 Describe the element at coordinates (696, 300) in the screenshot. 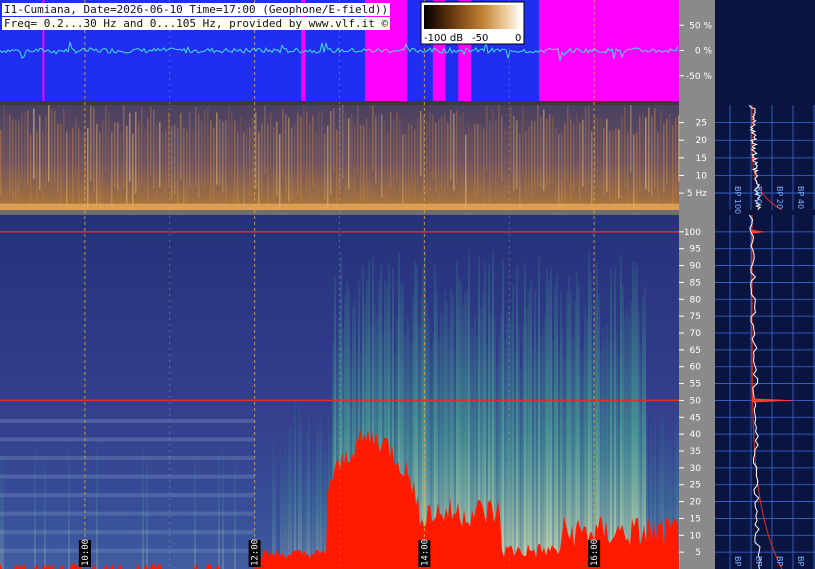

I see `spectrogram-tick-label: 80` at that location.